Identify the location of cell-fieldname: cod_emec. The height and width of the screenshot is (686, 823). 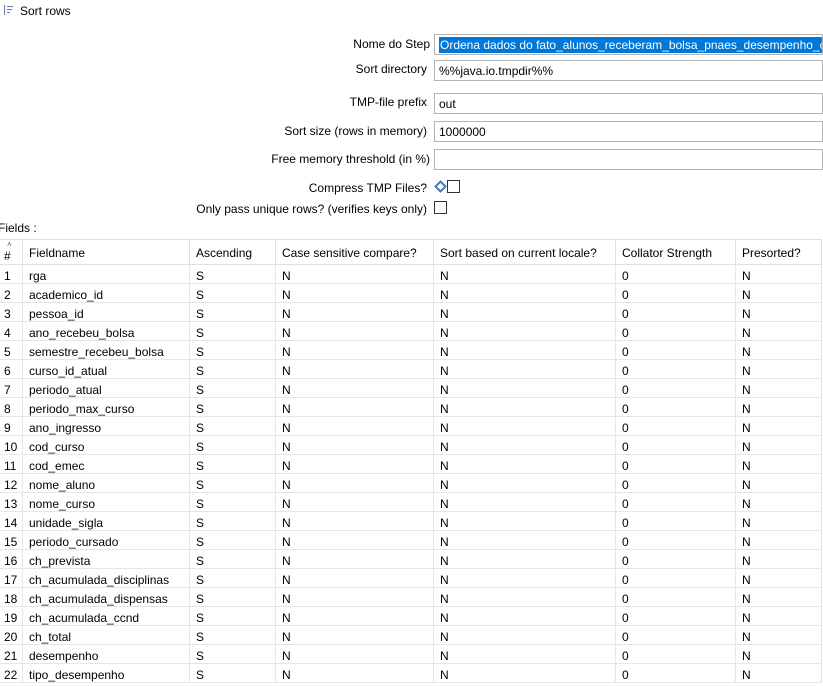
(106, 464).